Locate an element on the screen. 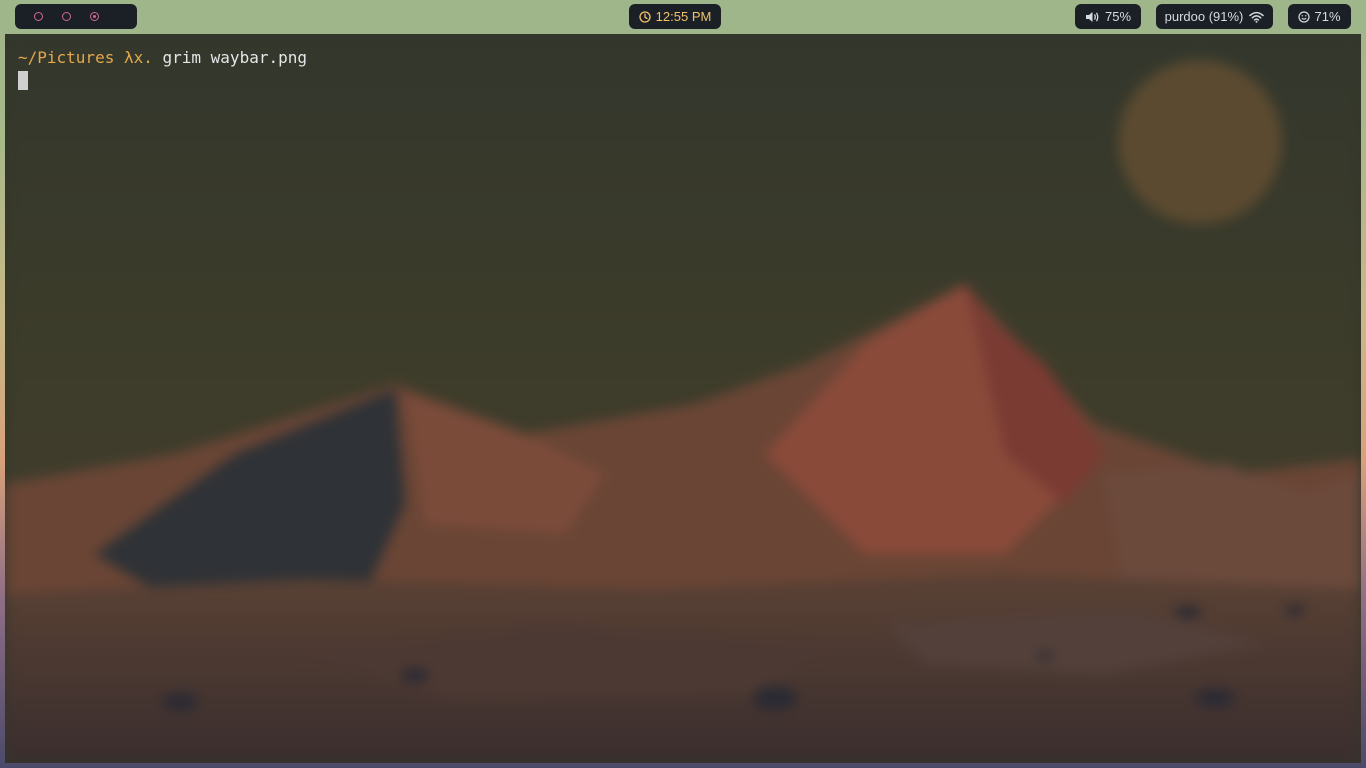  terminal-content: ~/Pictures λx. grim waybar.png is located at coordinates (162, 68).